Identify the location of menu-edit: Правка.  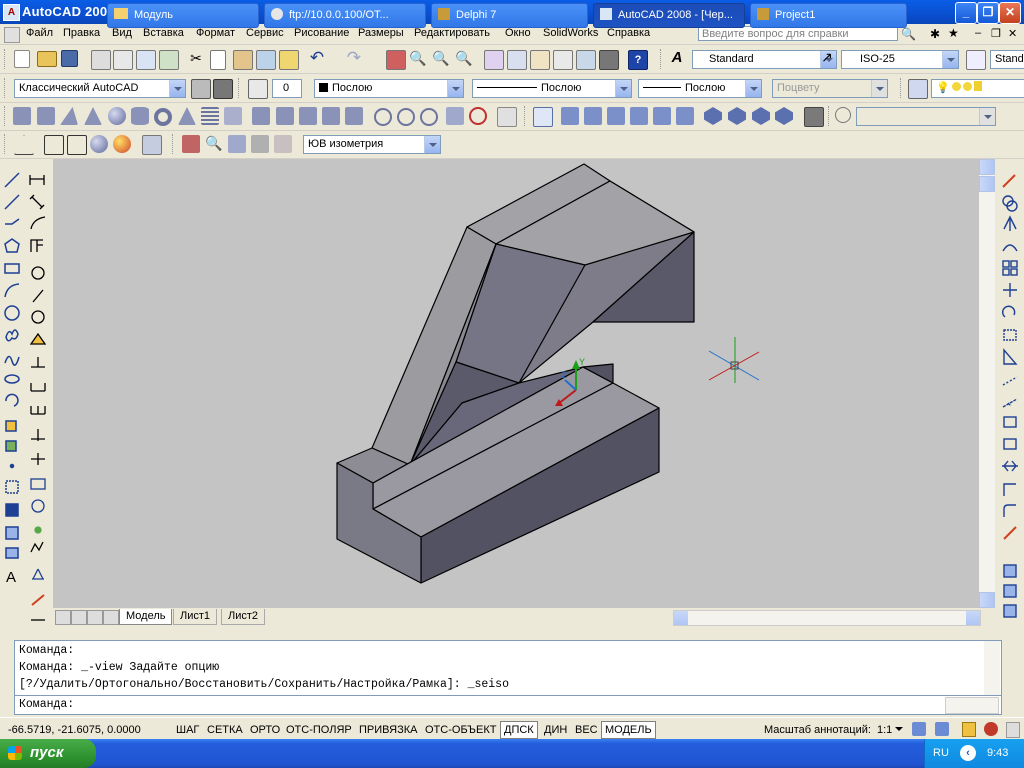
(81, 33).